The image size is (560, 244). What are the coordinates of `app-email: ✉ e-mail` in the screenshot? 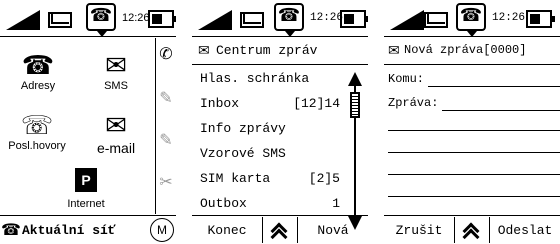 It's located at (116, 133).